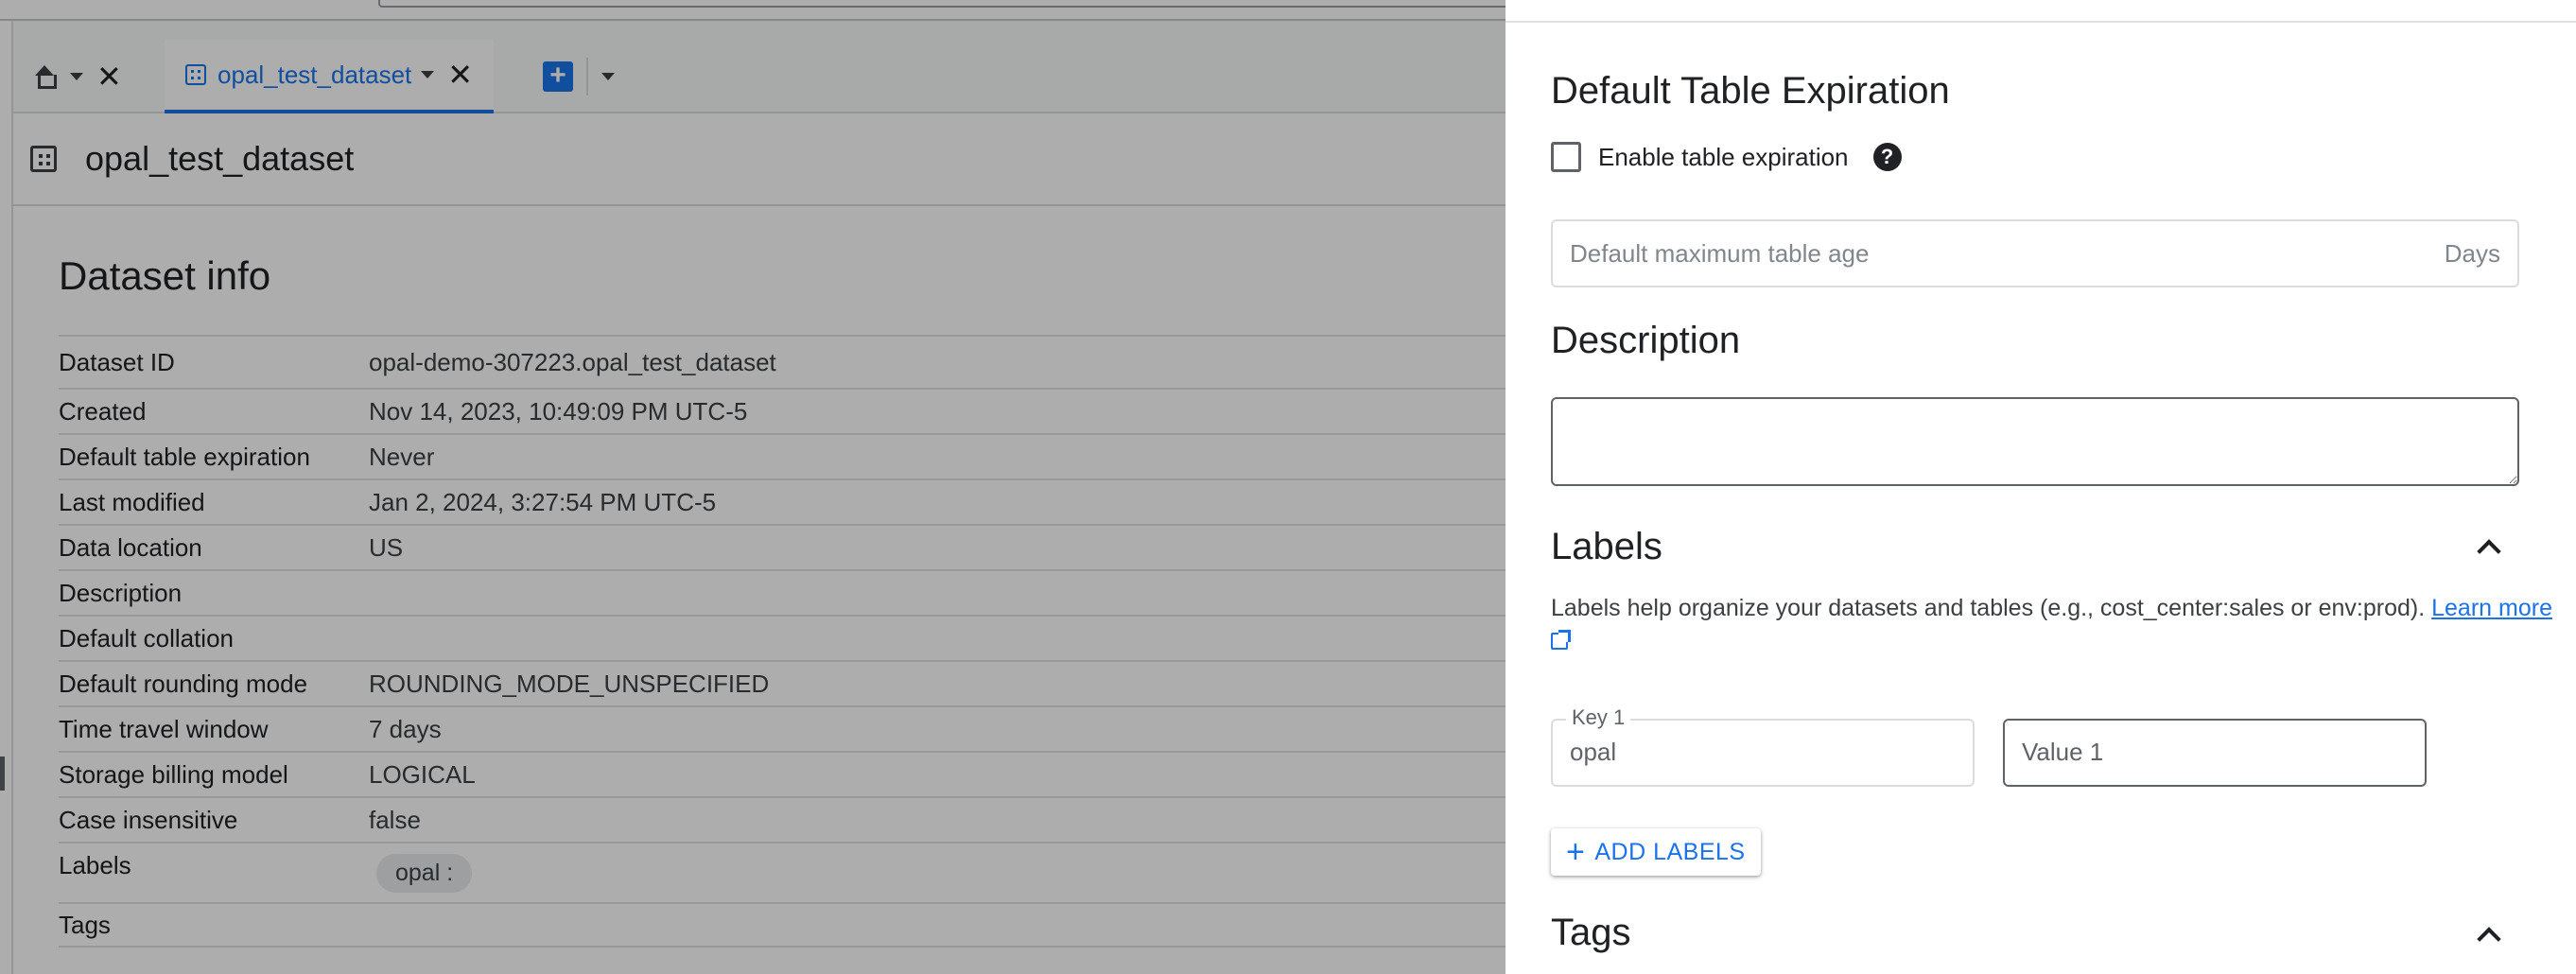  What do you see at coordinates (2211, 752) in the screenshot?
I see `label-value-input` at bounding box center [2211, 752].